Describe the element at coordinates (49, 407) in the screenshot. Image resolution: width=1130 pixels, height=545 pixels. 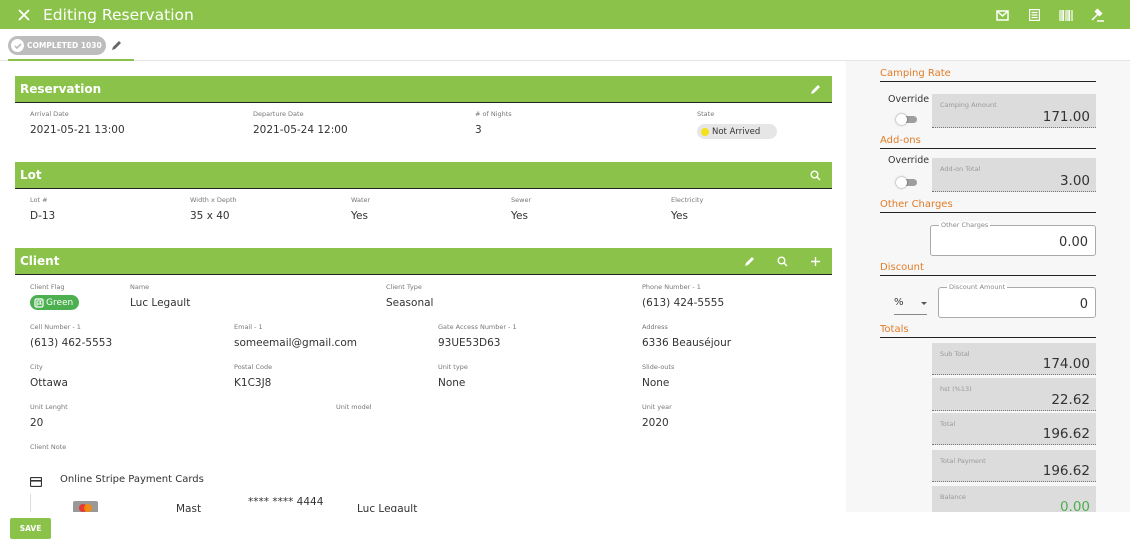
I see `unit-length-label: Unit Lenght` at that location.